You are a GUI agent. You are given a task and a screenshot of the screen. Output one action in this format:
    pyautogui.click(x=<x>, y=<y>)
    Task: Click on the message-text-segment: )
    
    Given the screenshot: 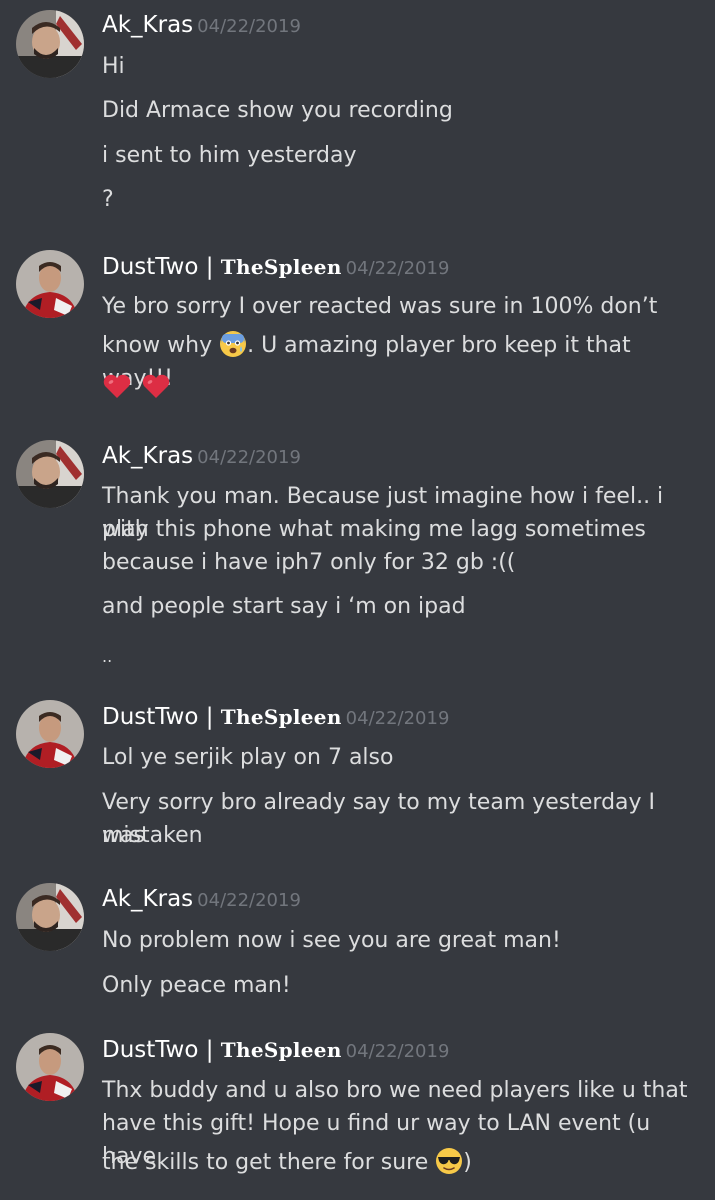 What is the action you would take?
    pyautogui.click(x=467, y=1162)
    